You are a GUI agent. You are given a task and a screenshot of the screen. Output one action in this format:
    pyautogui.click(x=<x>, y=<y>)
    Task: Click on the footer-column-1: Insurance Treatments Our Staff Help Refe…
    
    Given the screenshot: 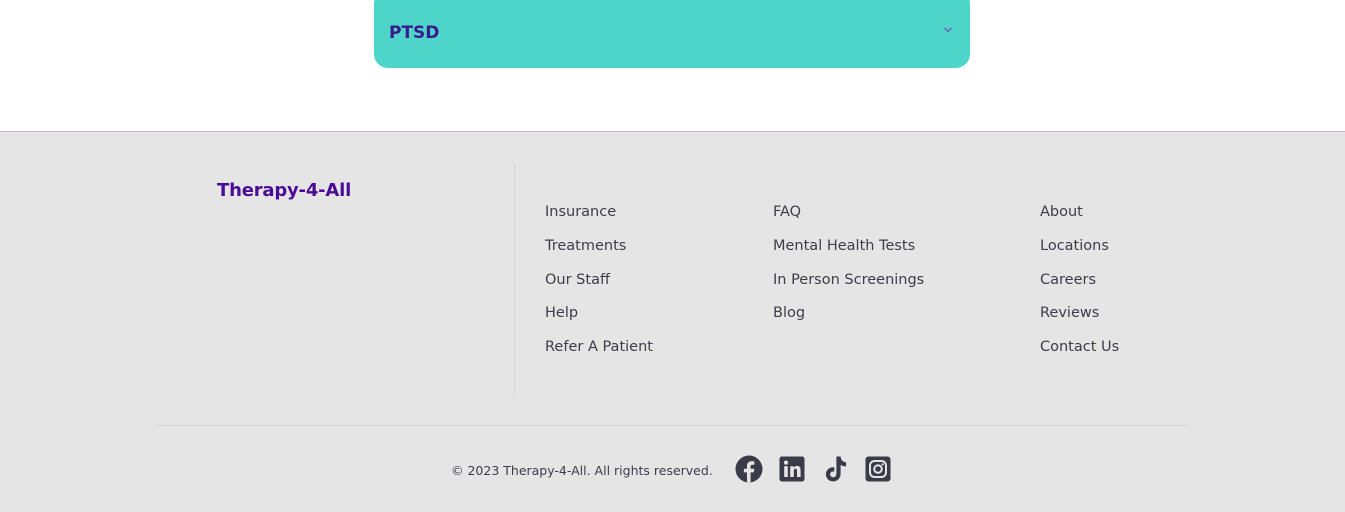 What is the action you would take?
    pyautogui.click(x=599, y=287)
    